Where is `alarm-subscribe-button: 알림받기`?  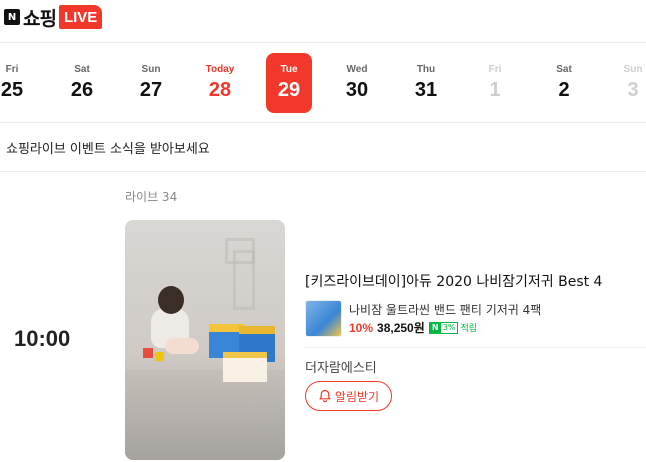
alarm-subscribe-button: 알림받기 is located at coordinates (348, 396).